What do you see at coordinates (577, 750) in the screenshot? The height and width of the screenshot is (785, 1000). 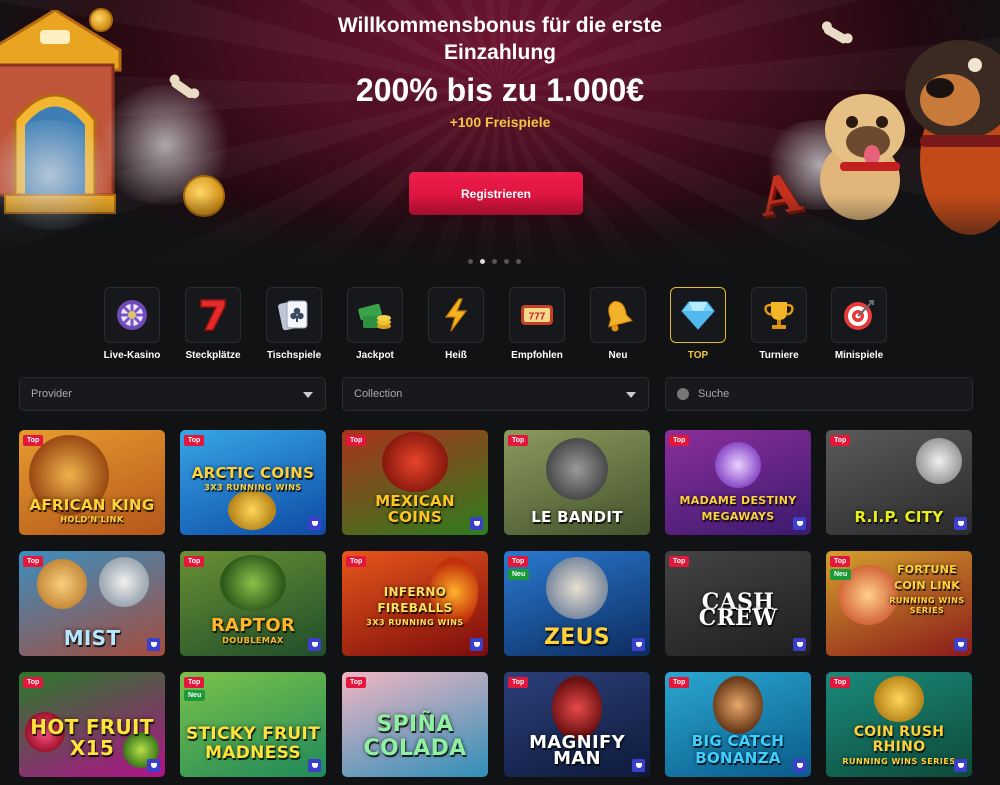 I see `game-title: Magnify Man` at bounding box center [577, 750].